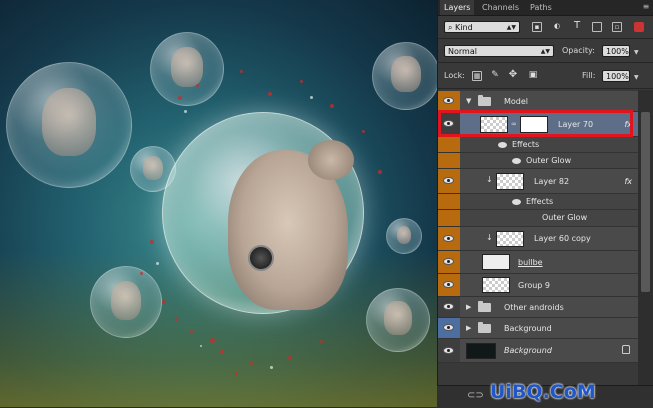  I want to click on blend-mode-value: Normal, so click(462, 51).